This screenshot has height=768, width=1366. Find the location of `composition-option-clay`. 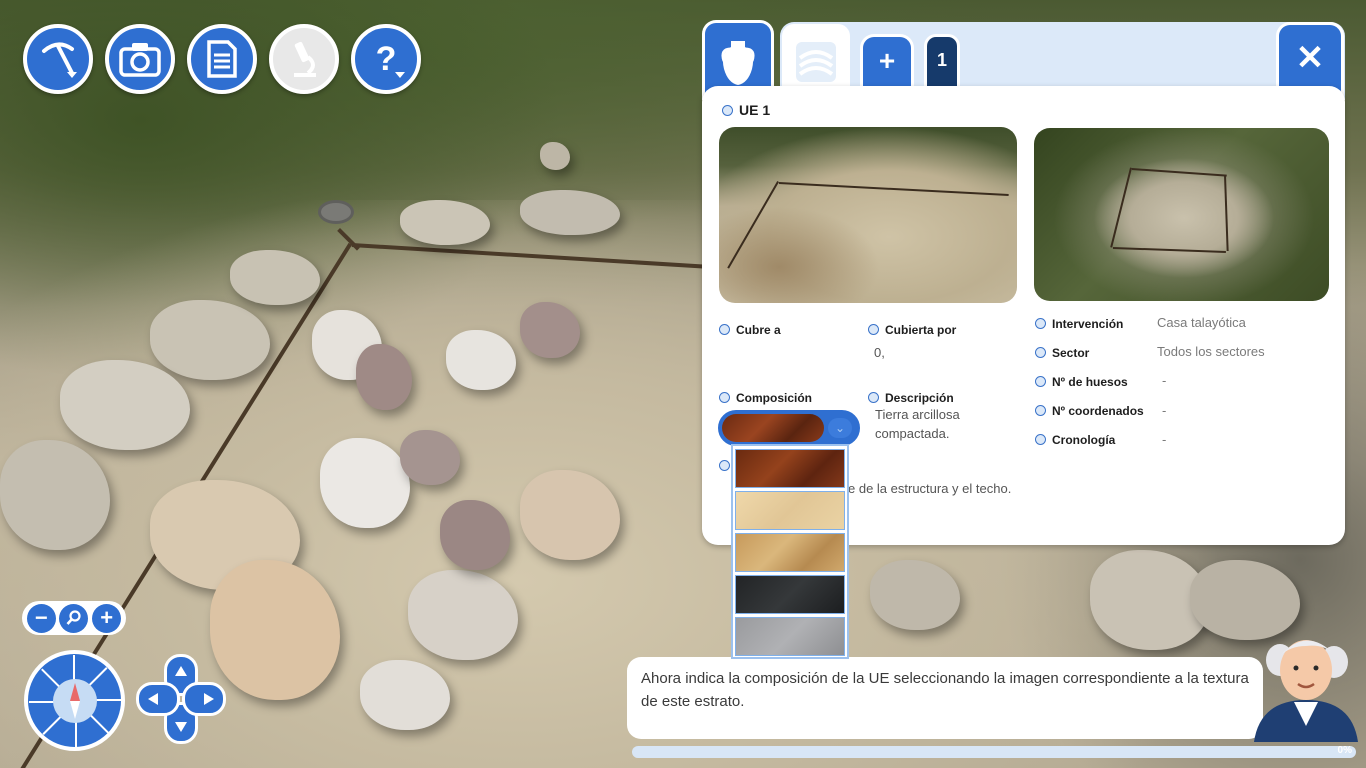

composition-option-clay is located at coordinates (790, 468).